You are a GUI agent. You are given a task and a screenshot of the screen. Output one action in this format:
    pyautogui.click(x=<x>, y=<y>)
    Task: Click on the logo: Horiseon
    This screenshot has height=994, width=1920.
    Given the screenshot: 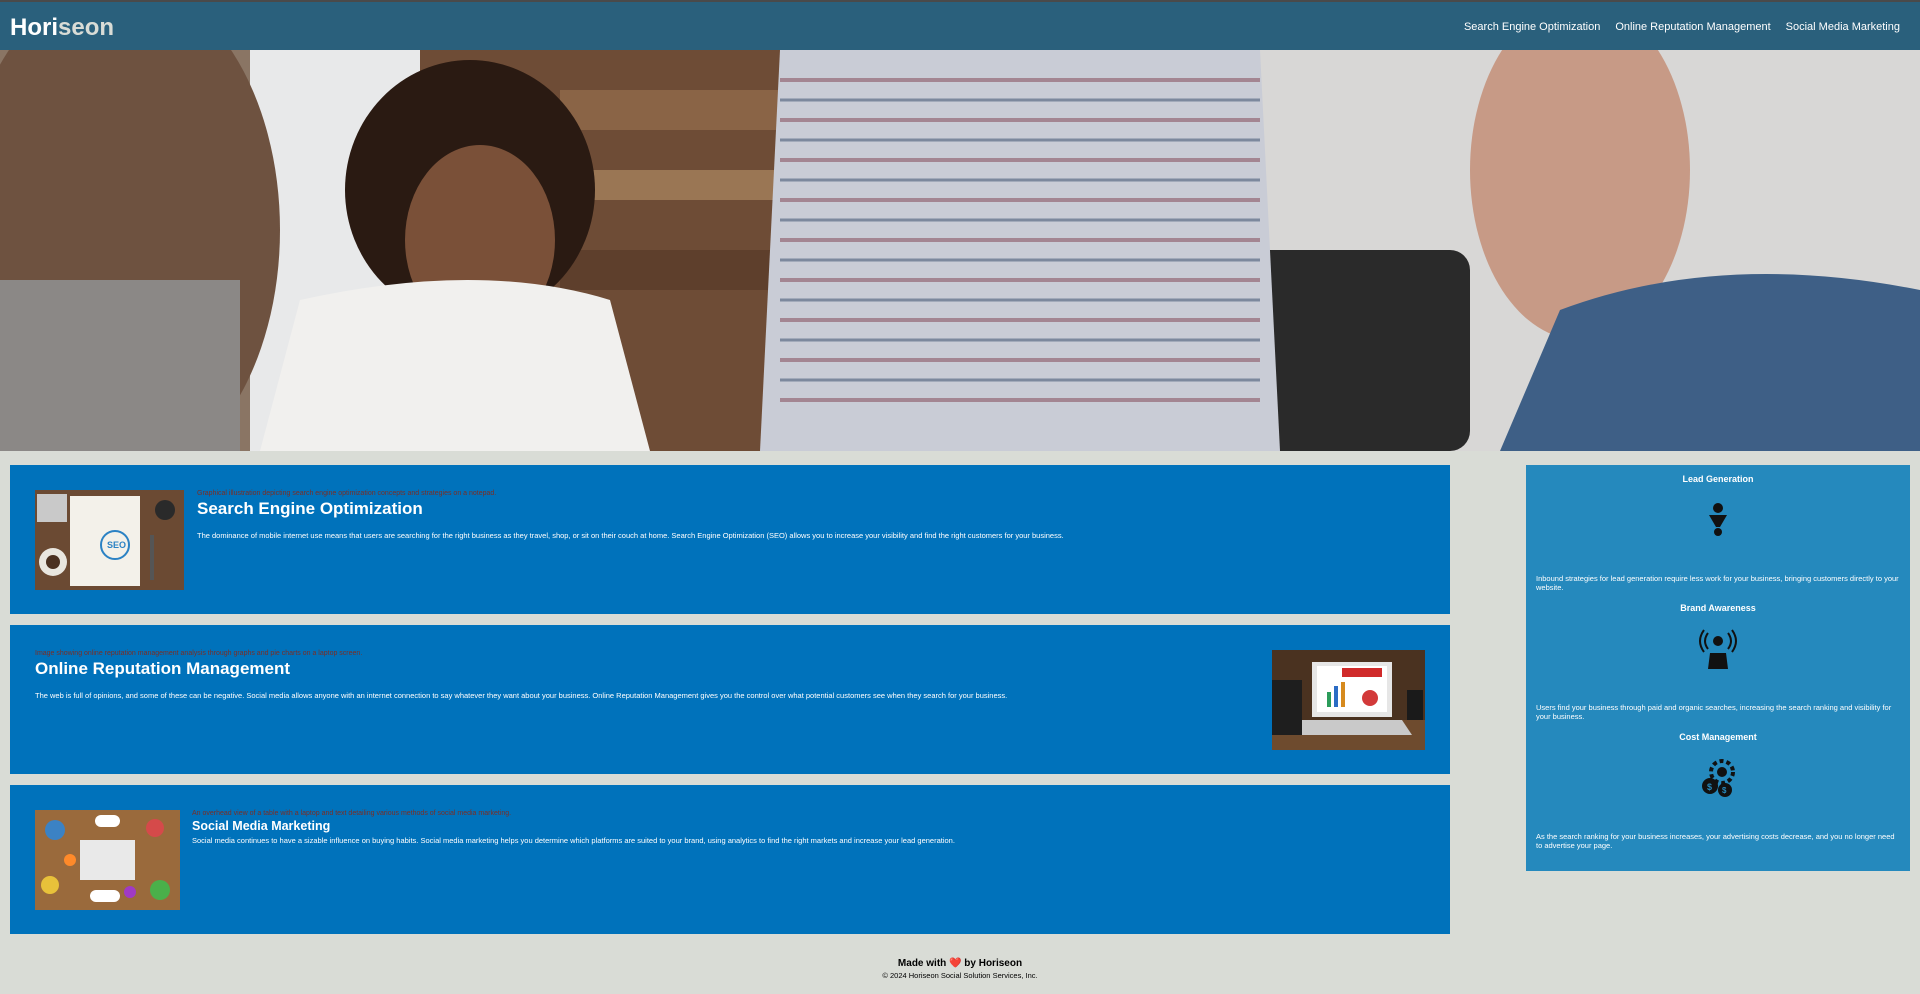 What is the action you would take?
    pyautogui.click(x=62, y=28)
    